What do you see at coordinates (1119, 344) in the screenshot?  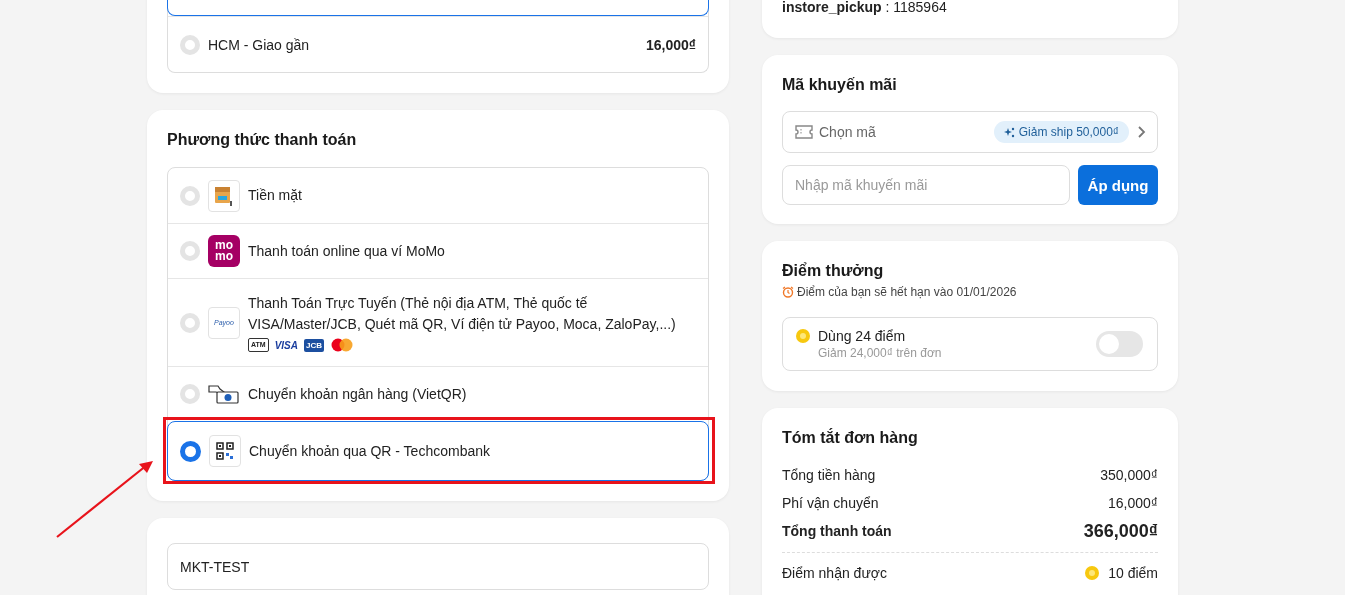 I see `toggle-switch` at bounding box center [1119, 344].